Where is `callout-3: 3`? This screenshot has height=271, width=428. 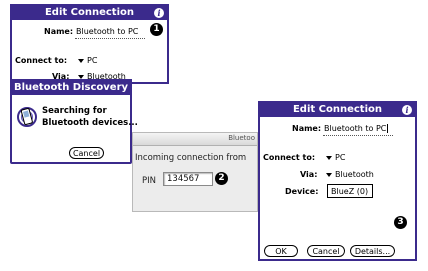 callout-3: 3 is located at coordinates (400, 222).